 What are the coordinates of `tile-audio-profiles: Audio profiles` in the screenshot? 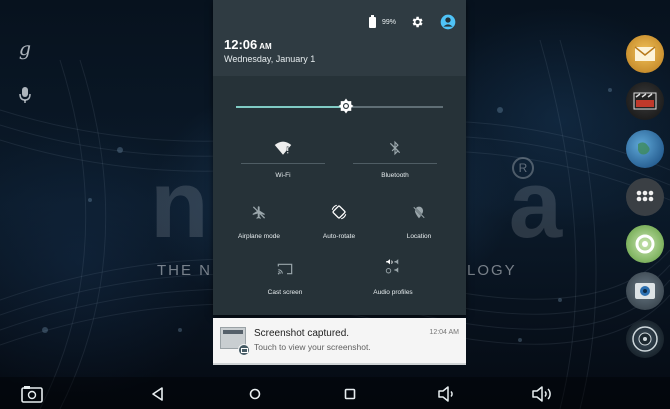 It's located at (393, 279).